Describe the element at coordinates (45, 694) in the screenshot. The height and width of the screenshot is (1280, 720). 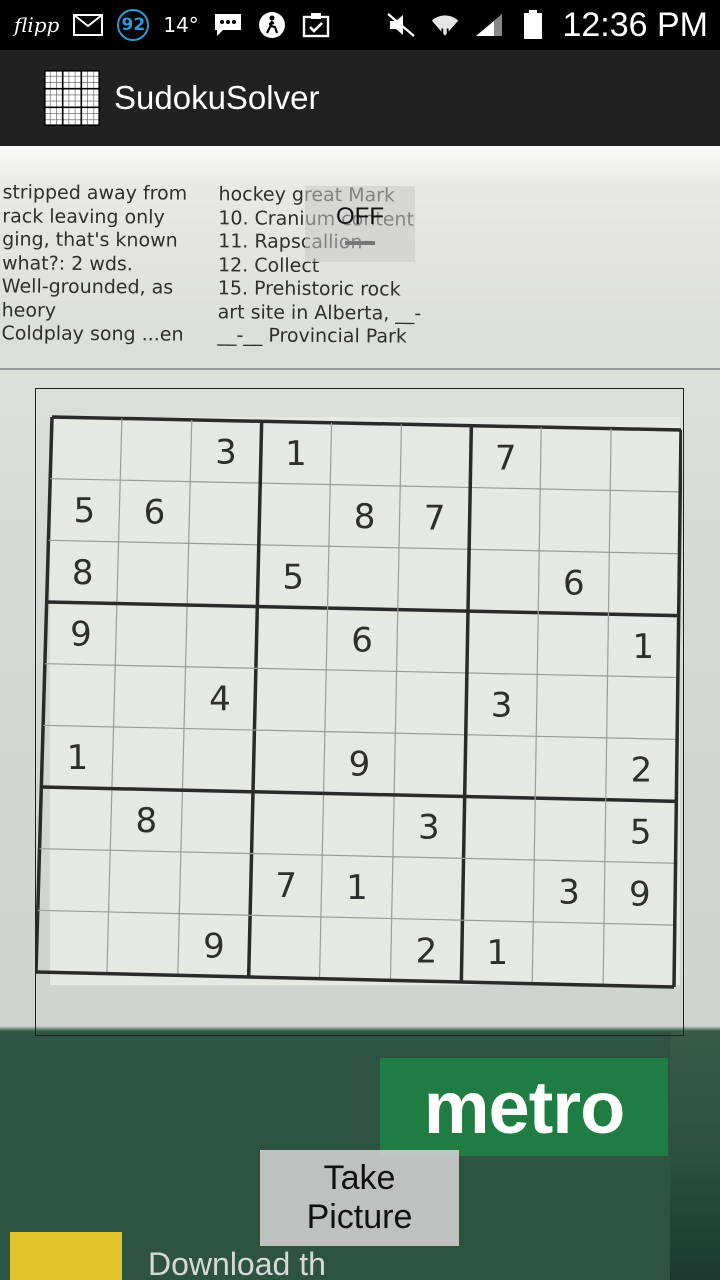
I see `grid-line-vertical` at that location.